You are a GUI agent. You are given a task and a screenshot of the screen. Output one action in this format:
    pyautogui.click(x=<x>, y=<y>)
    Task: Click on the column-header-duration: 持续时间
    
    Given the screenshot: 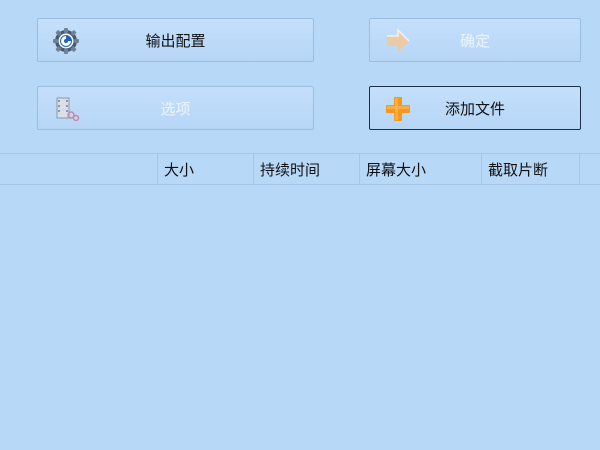 What is the action you would take?
    pyautogui.click(x=307, y=169)
    